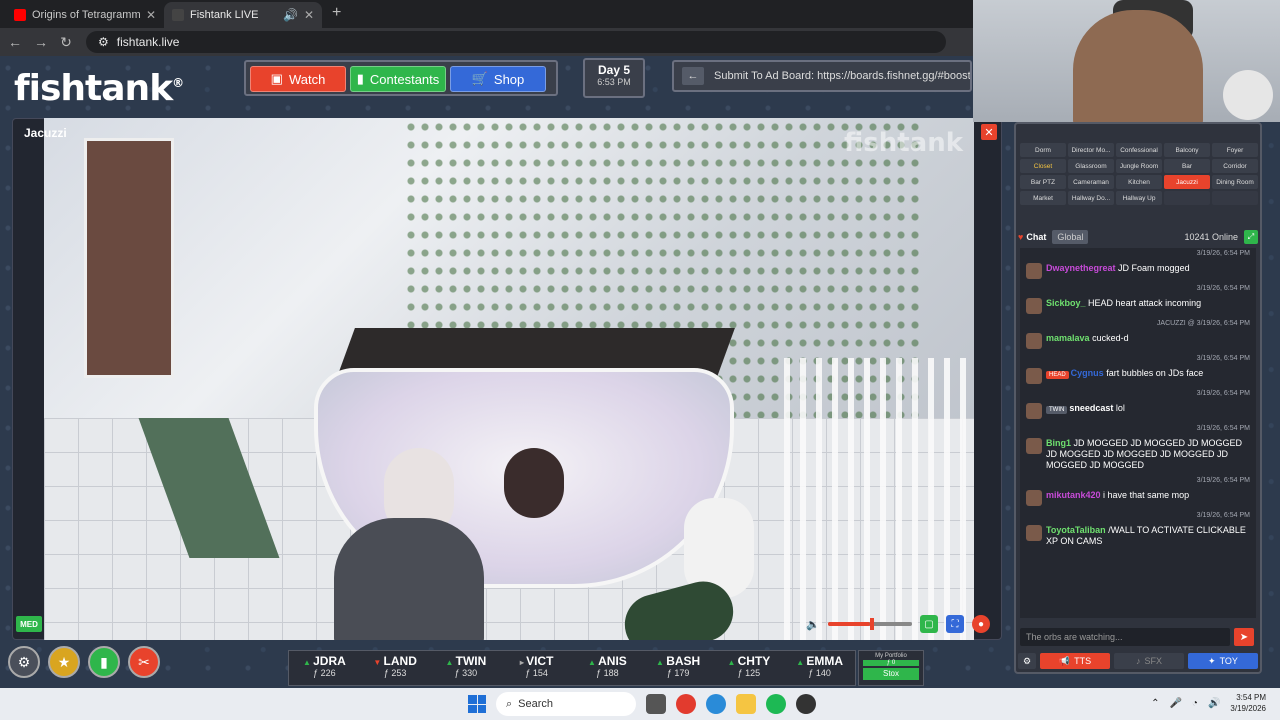  Describe the element at coordinates (99, 88) in the screenshot. I see `fishtank-logo: fishtank®` at that location.